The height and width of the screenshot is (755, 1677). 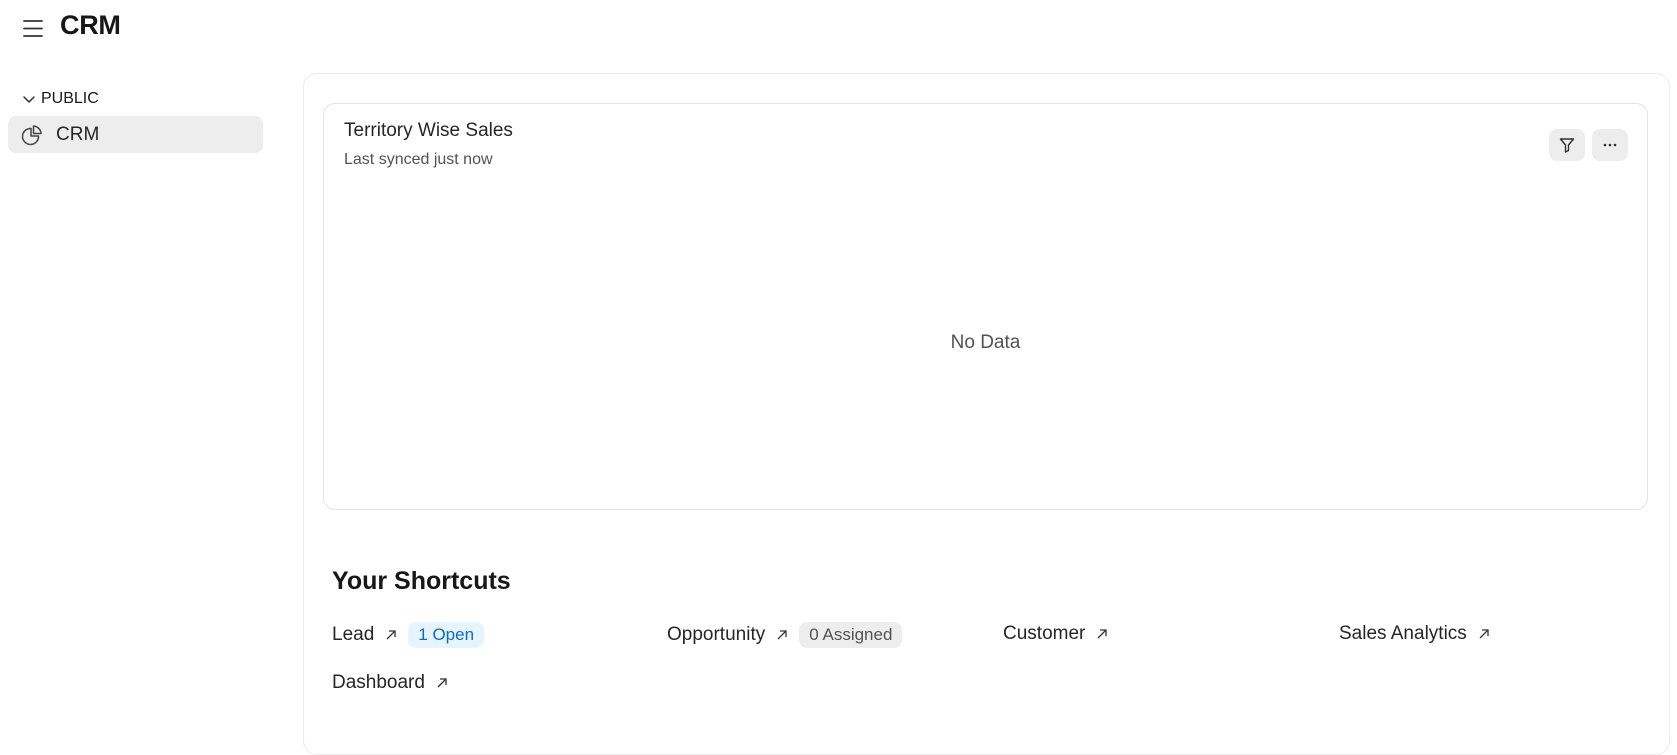 I want to click on open-count-badge: 1 Open, so click(x=446, y=635).